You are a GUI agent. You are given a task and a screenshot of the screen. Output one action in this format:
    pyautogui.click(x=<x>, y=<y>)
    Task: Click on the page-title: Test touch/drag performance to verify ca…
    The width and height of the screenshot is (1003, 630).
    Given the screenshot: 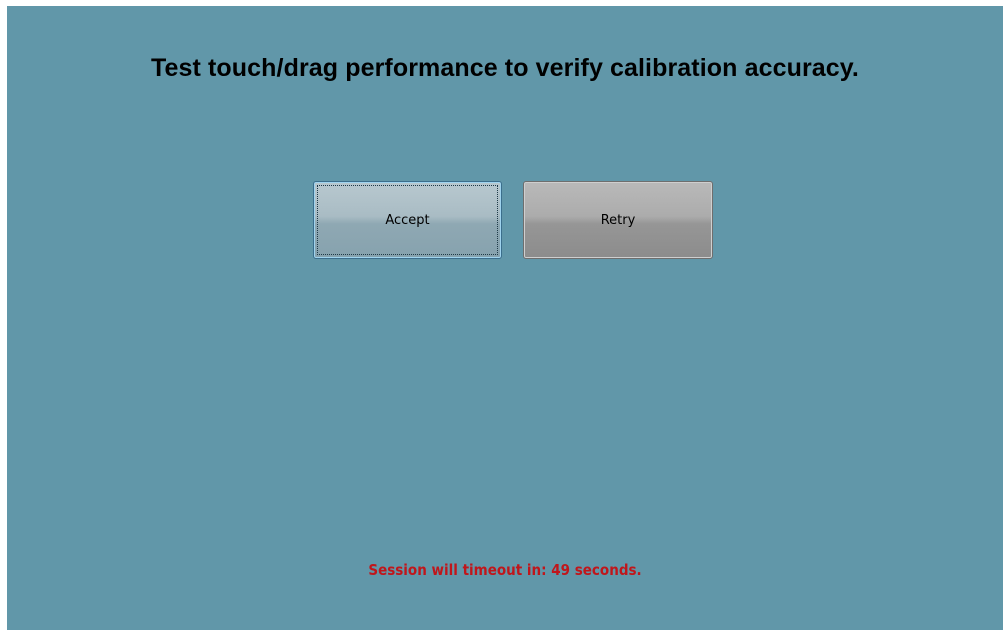 What is the action you would take?
    pyautogui.click(x=505, y=68)
    